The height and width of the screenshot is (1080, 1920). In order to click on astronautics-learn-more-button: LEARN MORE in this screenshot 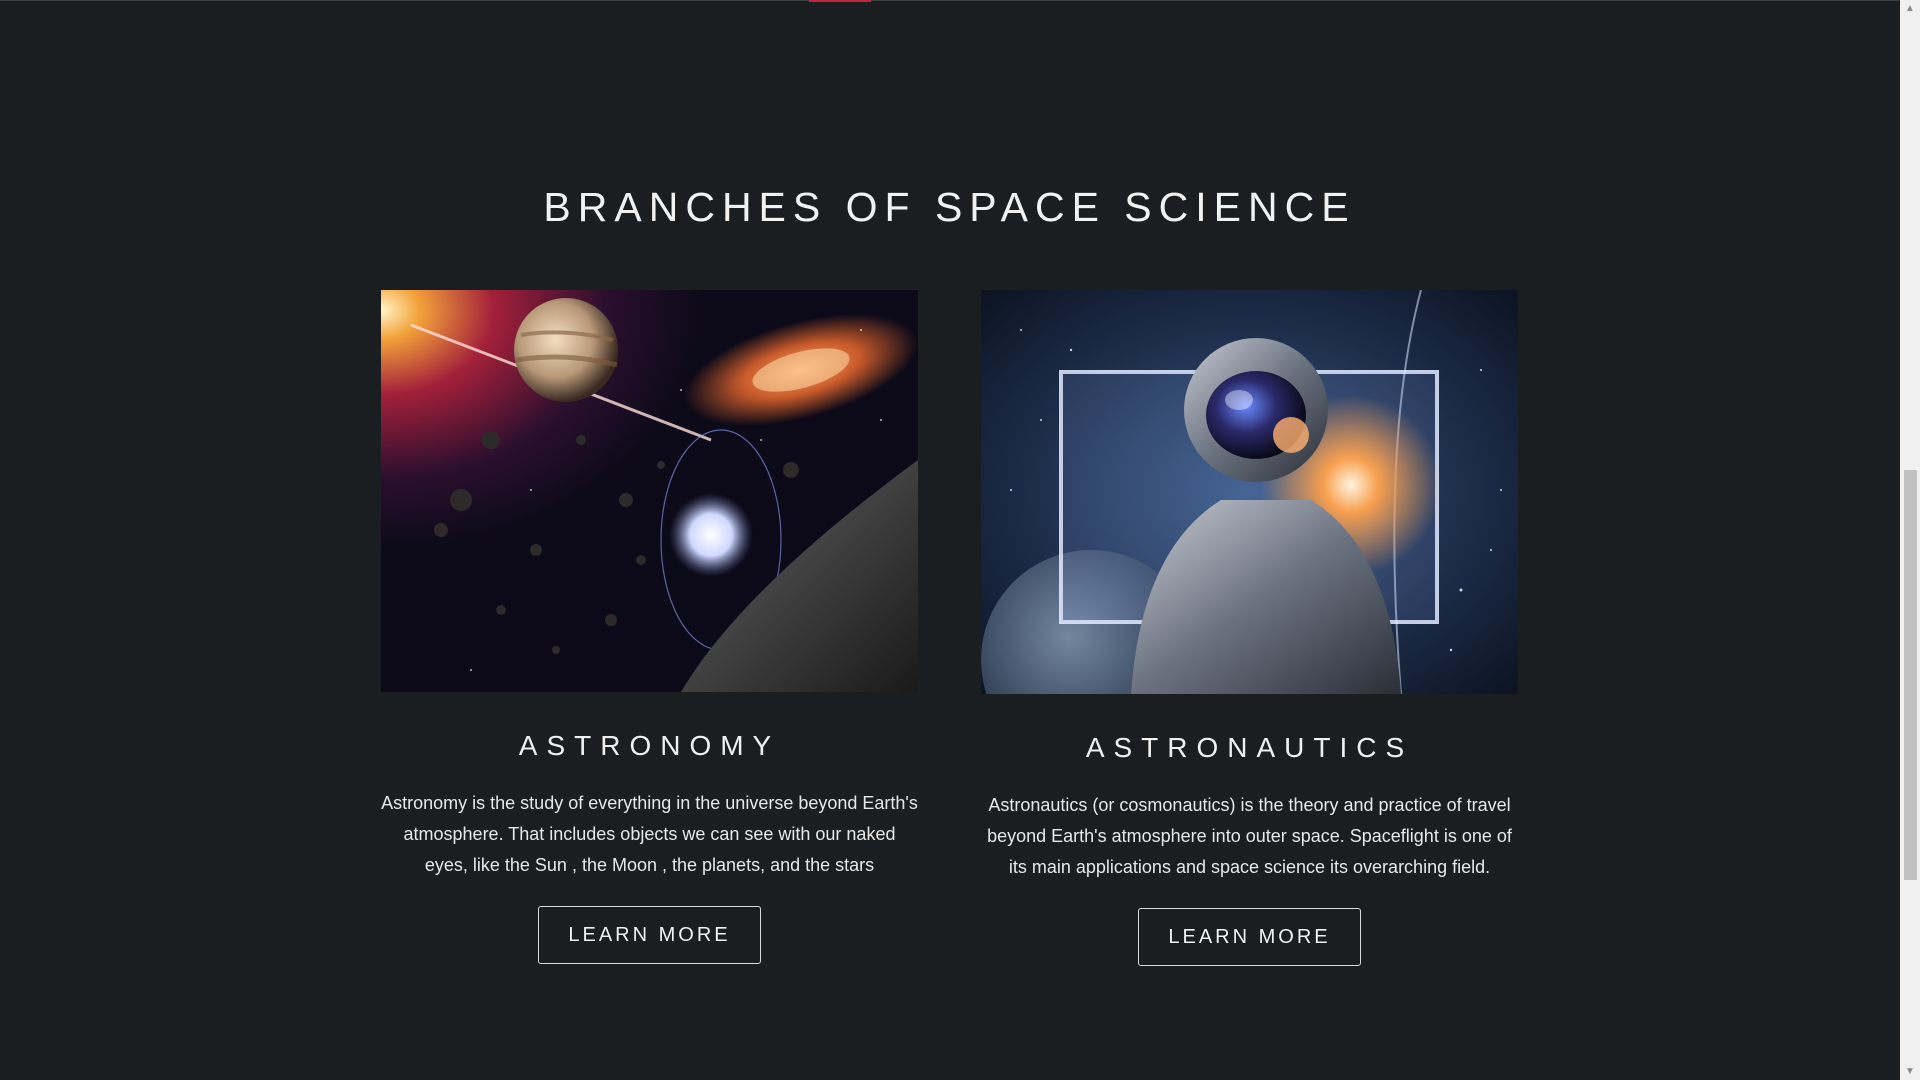, I will do `click(1249, 937)`.